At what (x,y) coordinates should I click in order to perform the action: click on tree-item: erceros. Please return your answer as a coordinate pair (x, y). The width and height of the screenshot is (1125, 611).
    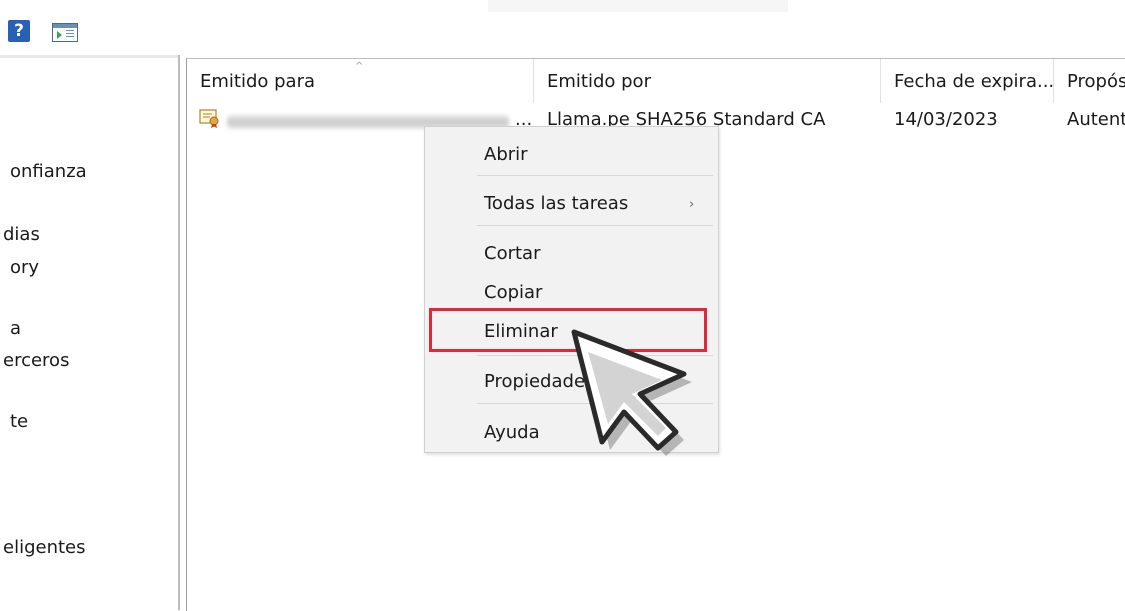
    Looking at the image, I should click on (36, 360).